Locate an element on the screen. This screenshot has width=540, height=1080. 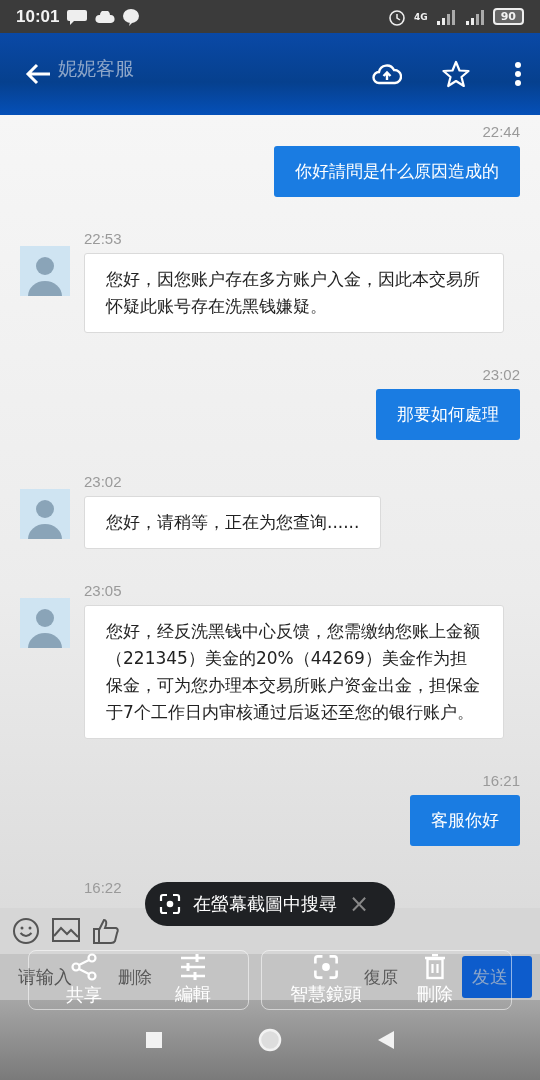
chat-title: 妮妮客服 is located at coordinates (96, 68).